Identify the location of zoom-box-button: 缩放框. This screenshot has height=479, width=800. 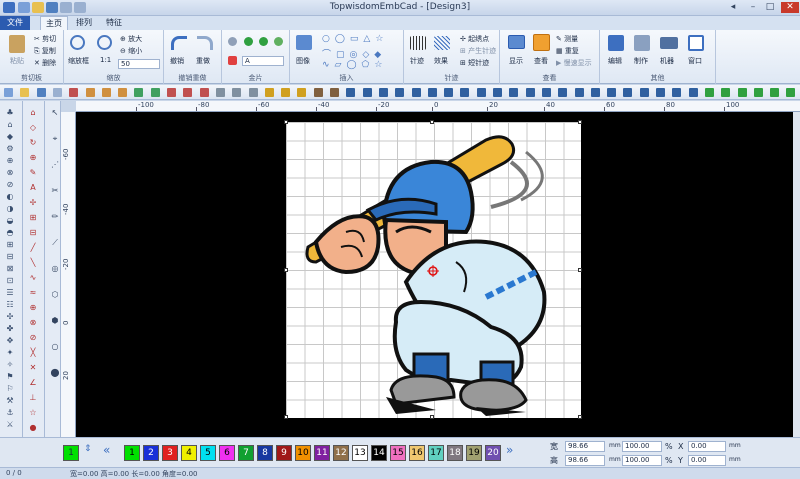
(78, 61).